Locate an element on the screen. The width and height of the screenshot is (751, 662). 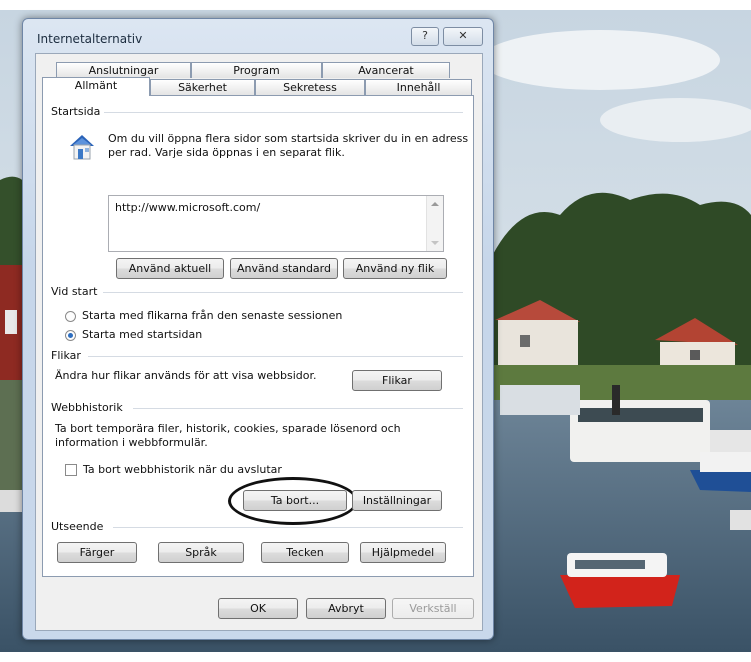
apply-button: Verkställ is located at coordinates (433, 608).